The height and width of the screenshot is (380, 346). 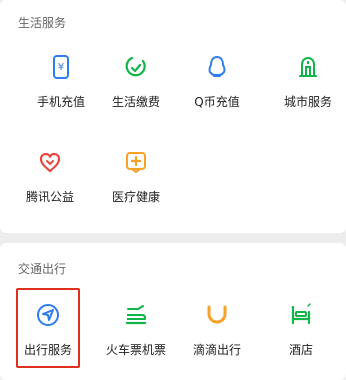 What do you see at coordinates (50, 162) in the screenshot?
I see `charity-heart-icon` at bounding box center [50, 162].